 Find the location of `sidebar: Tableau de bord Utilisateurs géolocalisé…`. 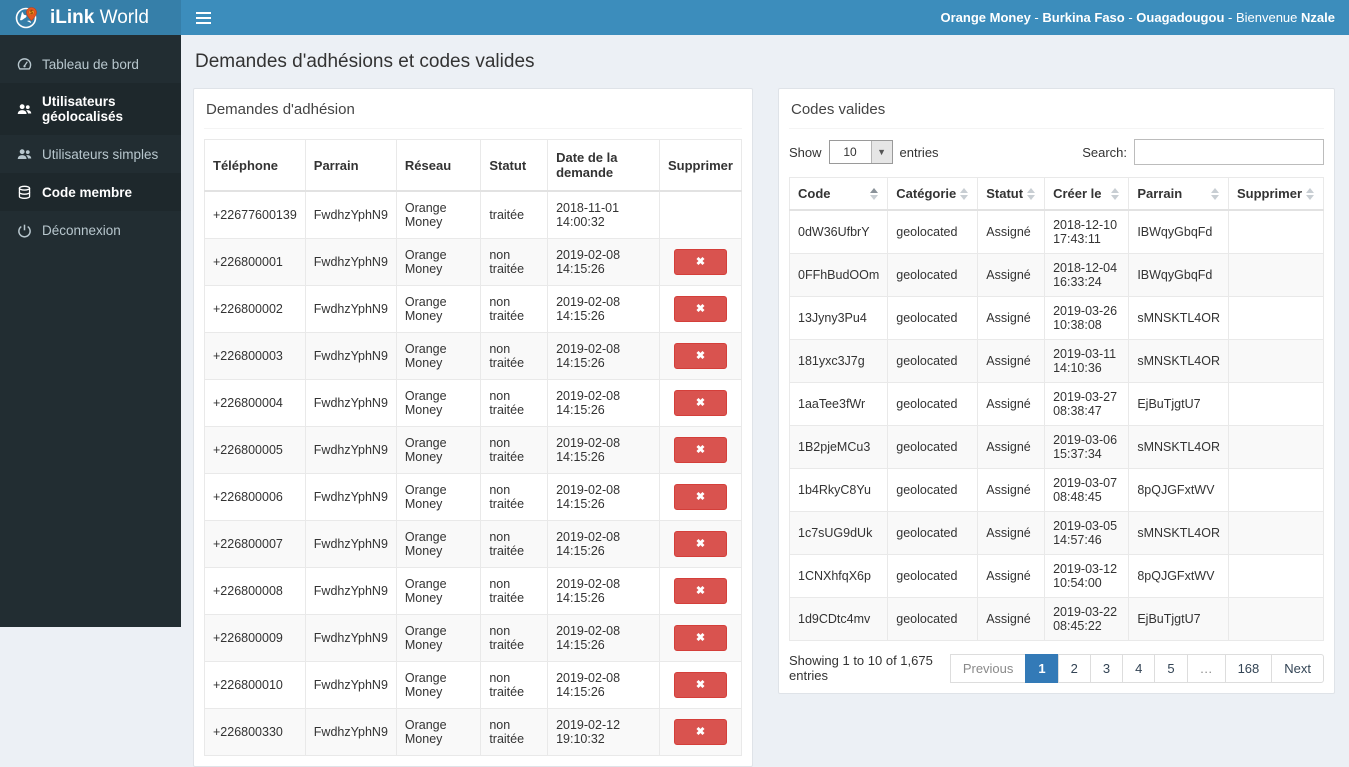

sidebar: Tableau de bord Utilisateurs géolocalisé… is located at coordinates (90, 331).